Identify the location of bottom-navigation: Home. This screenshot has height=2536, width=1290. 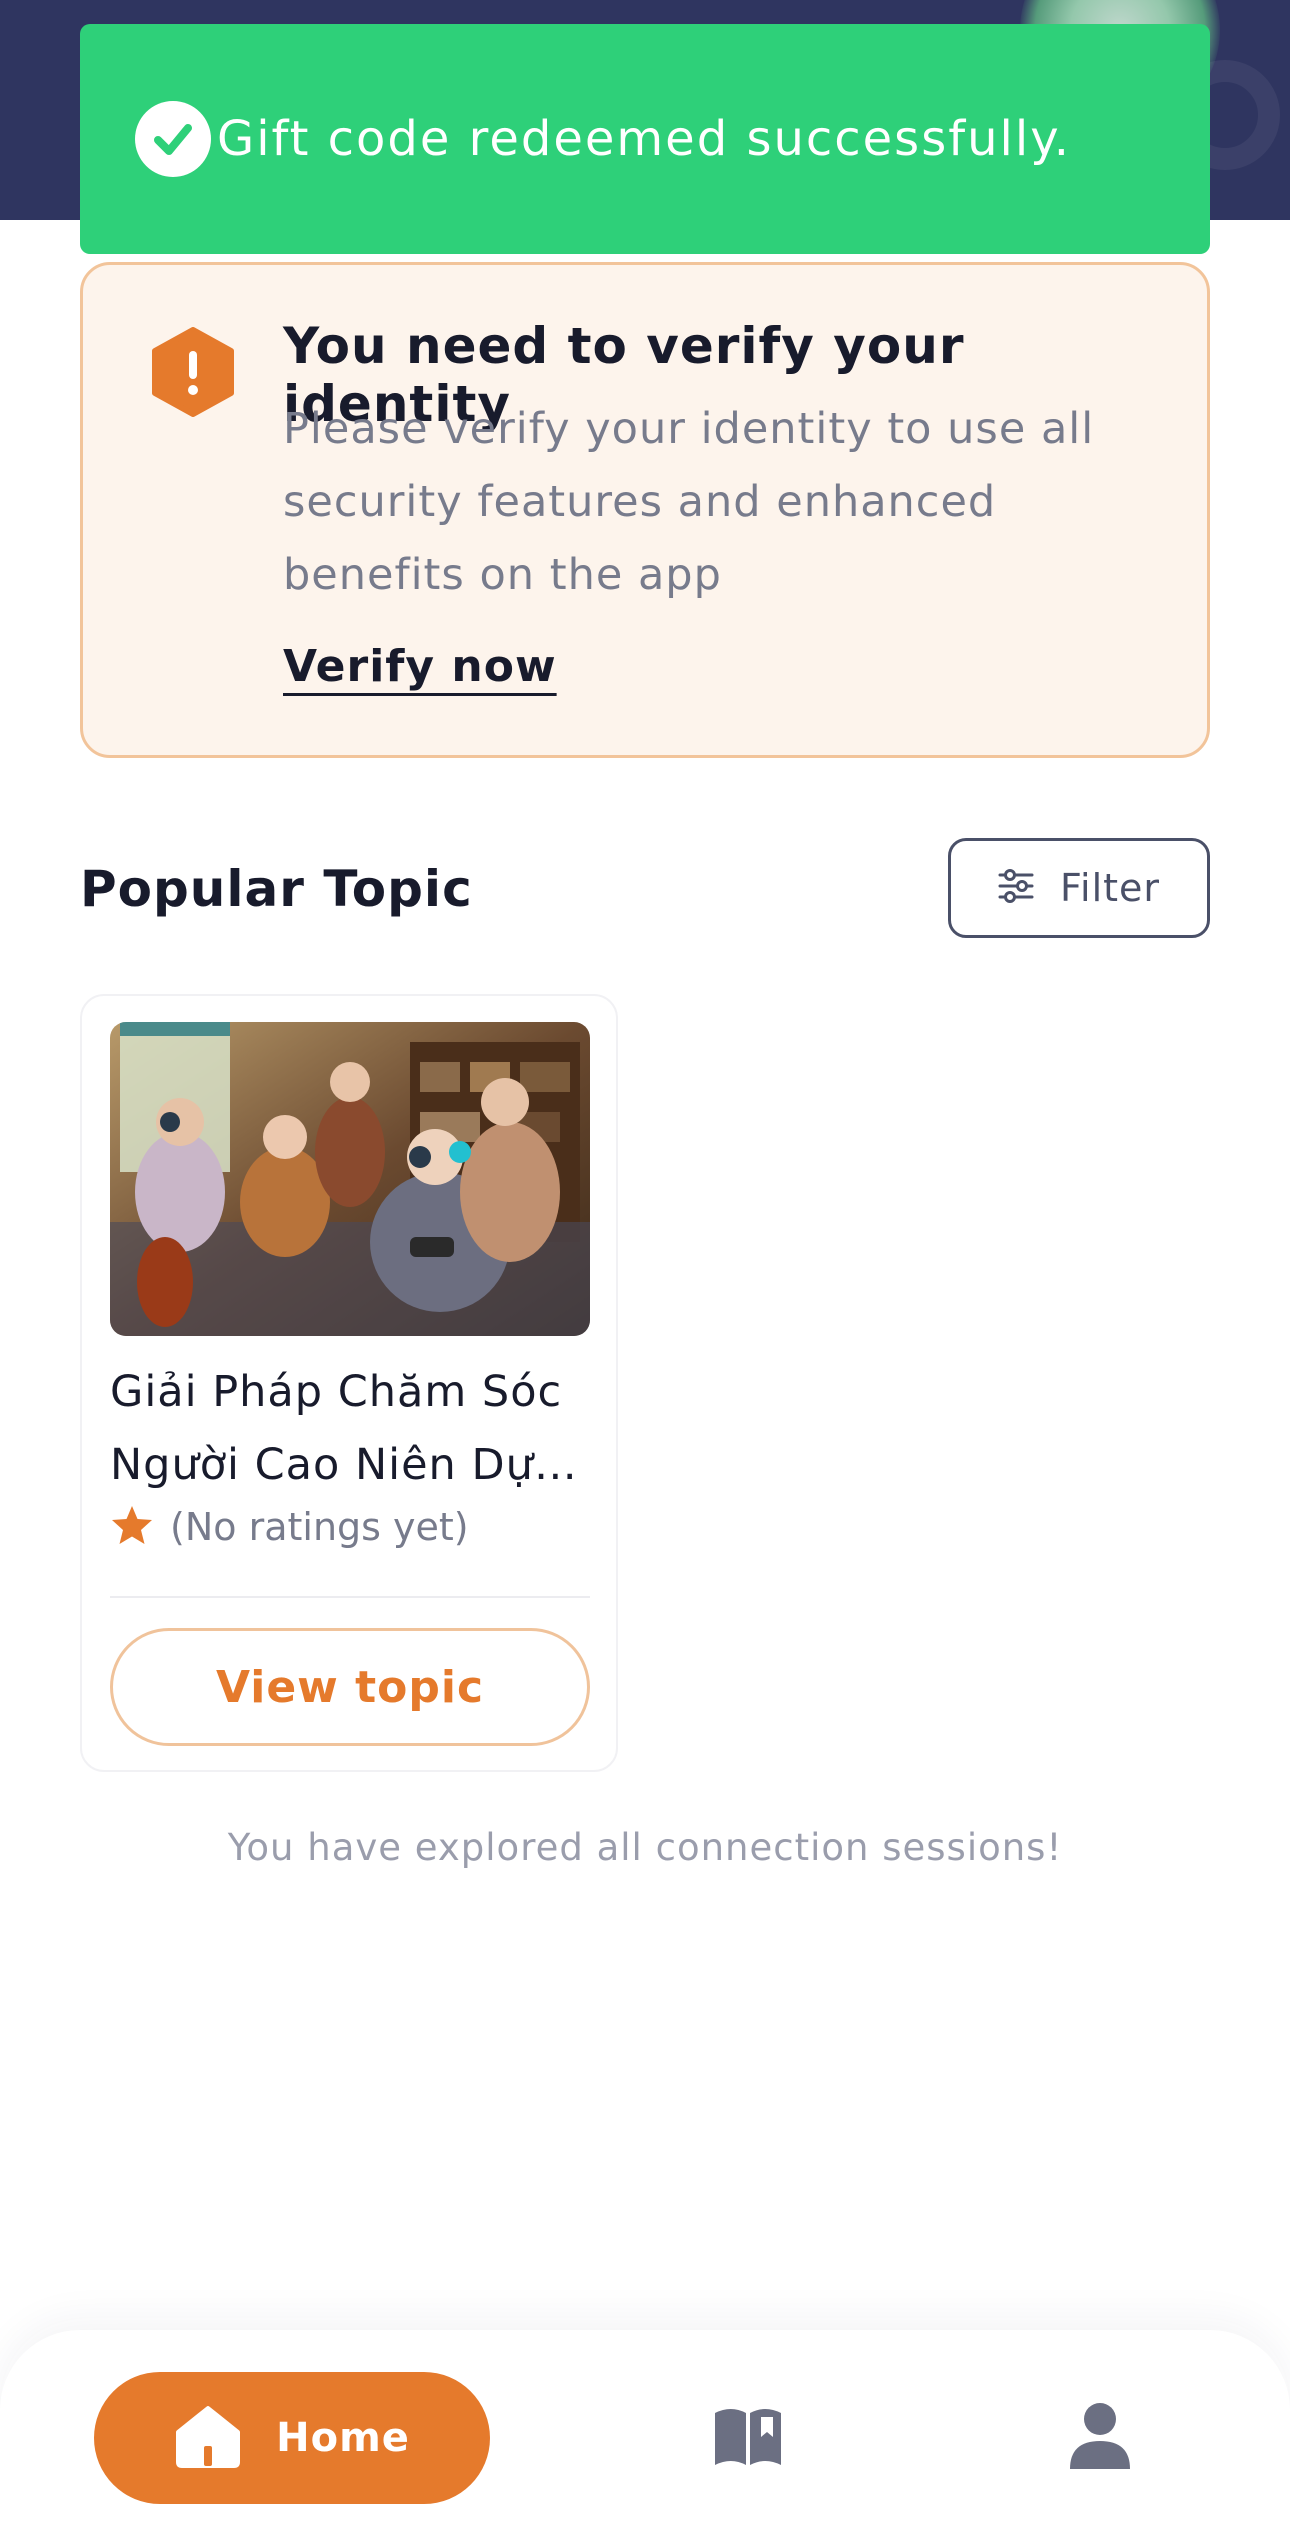
(645, 2433).